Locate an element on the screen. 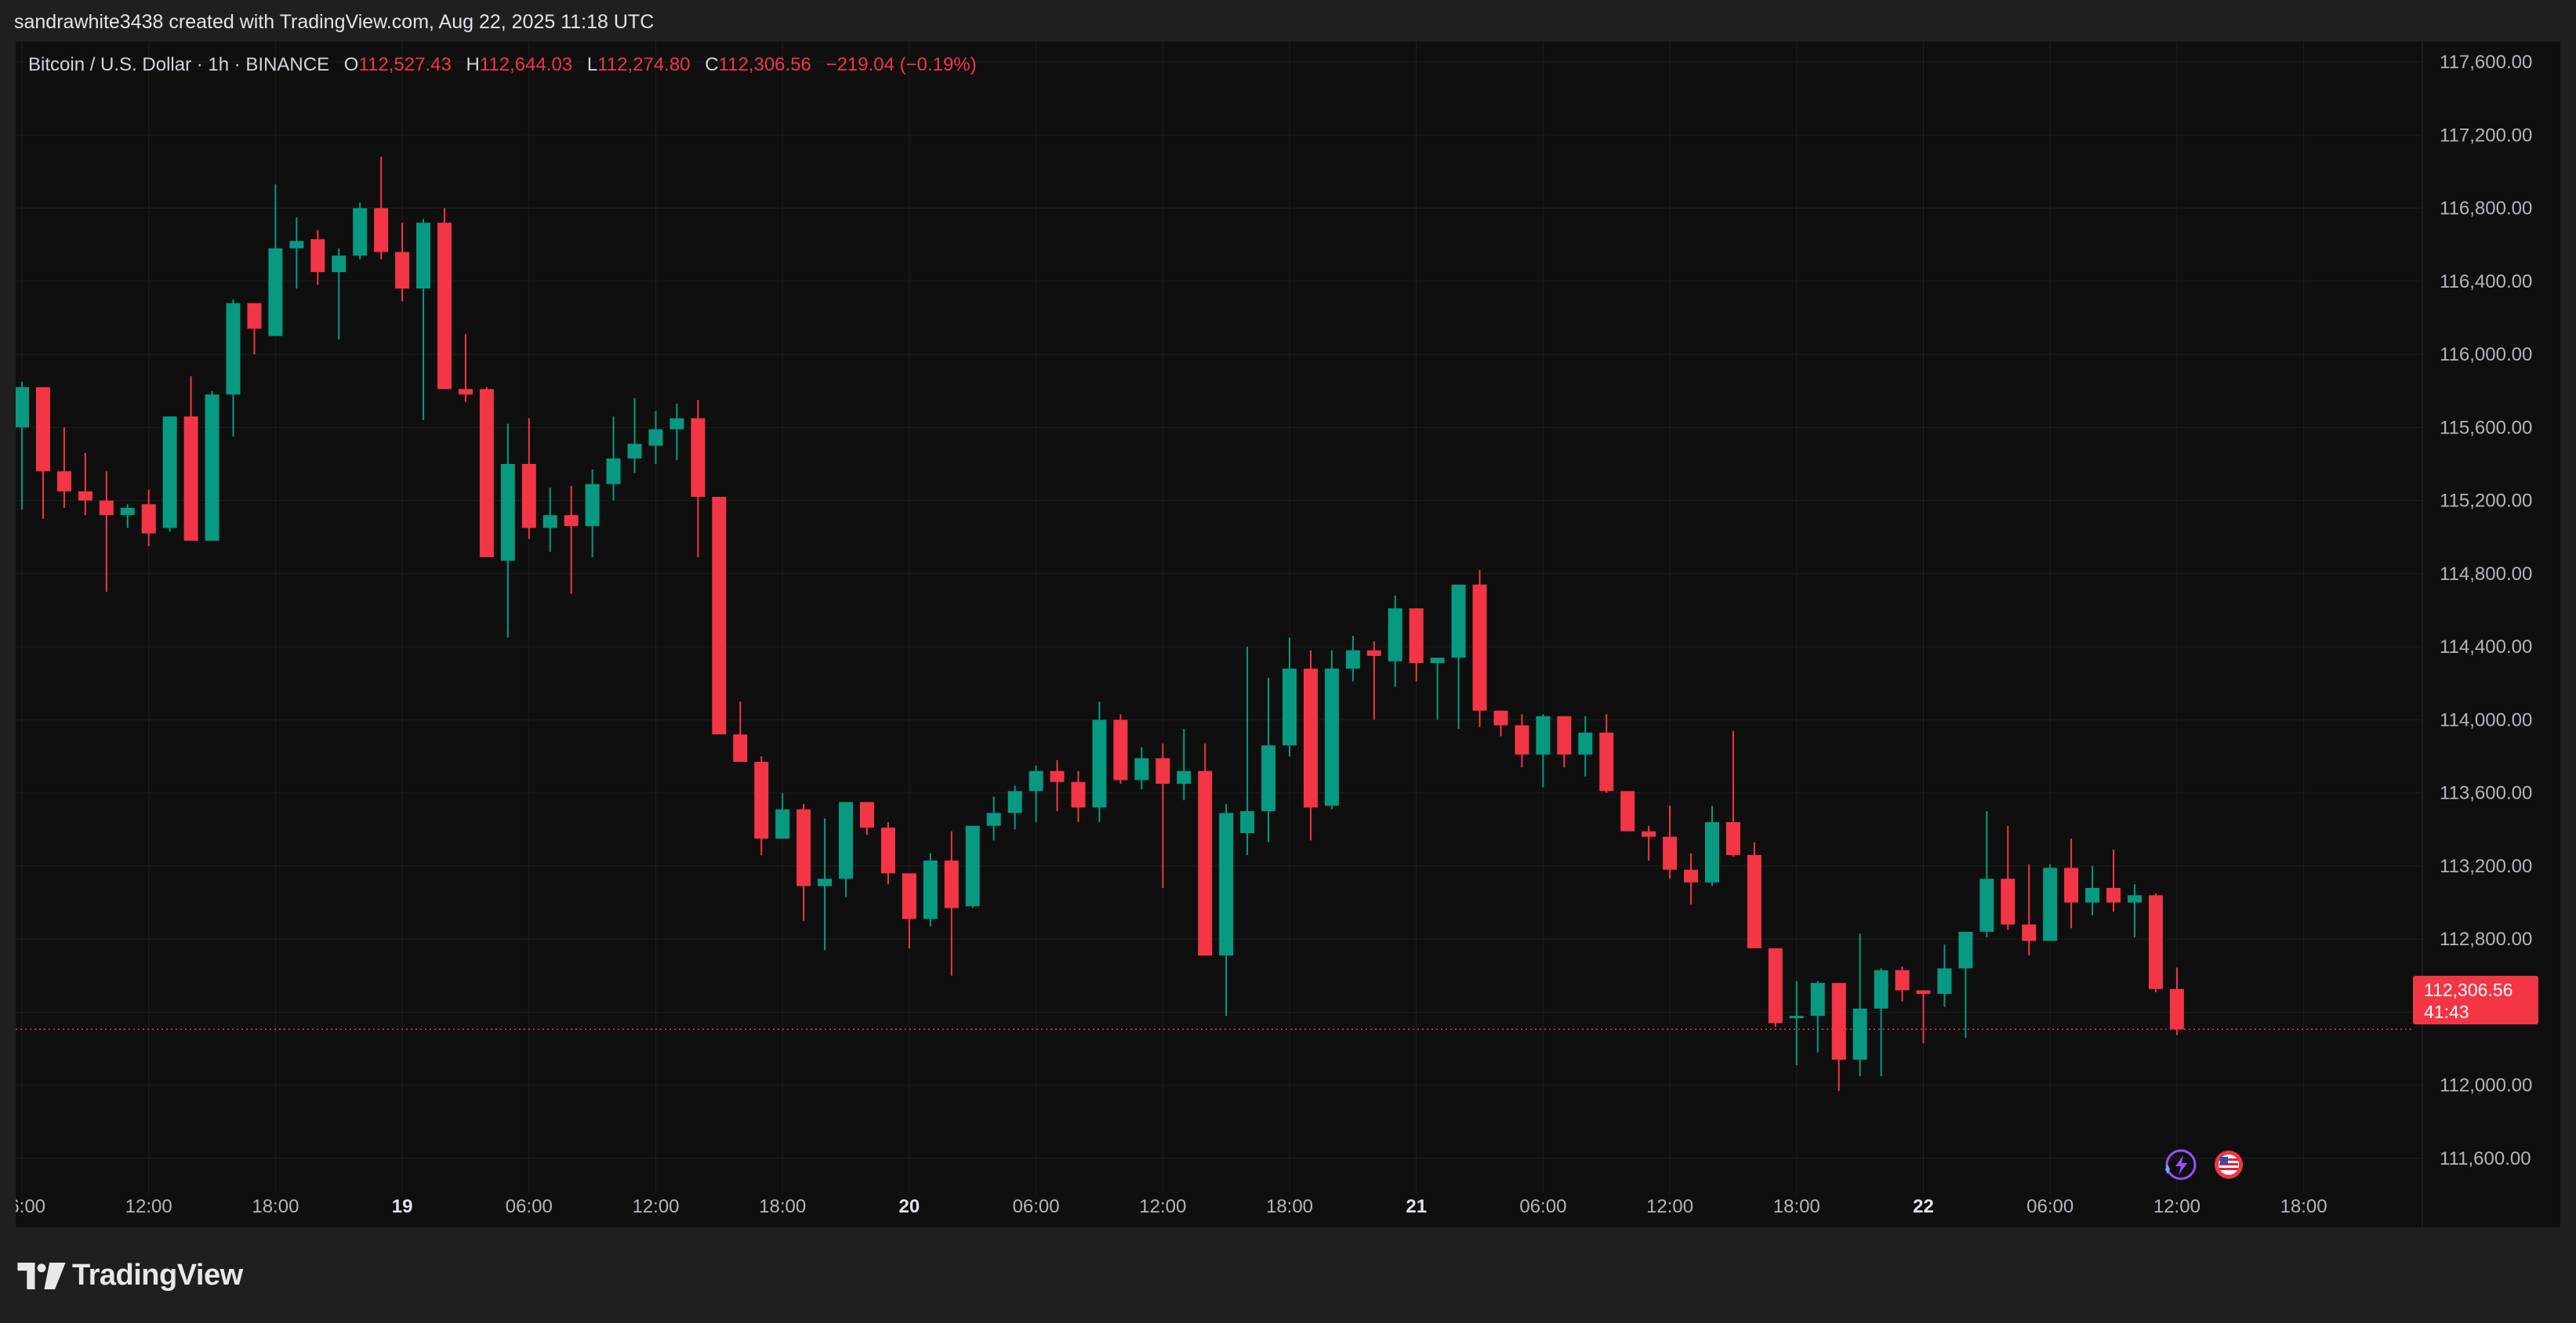 This screenshot has height=1323, width=2576. tradingview-logo: TradingView is located at coordinates (130, 1275).